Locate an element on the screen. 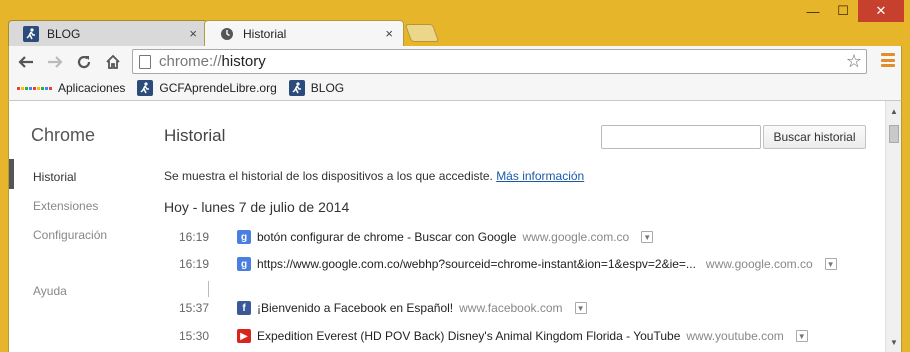 This screenshot has width=910, height=352. toolbar: chrome://history ☆ is located at coordinates (455, 61).